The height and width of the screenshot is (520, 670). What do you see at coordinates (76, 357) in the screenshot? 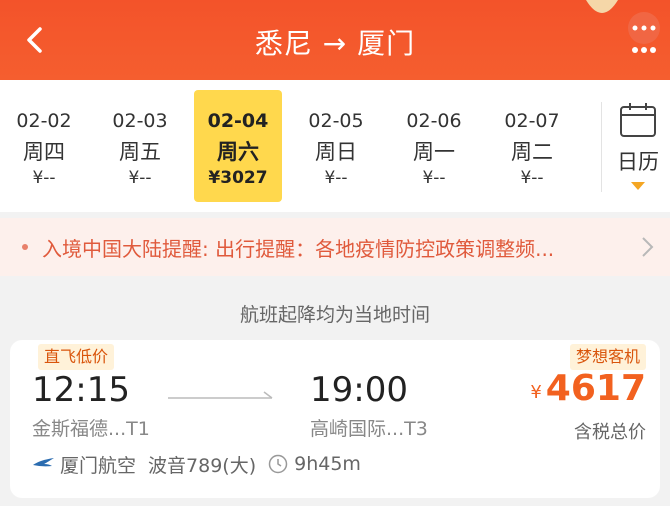
I see `direct-low-price-tag: 直飞低价` at bounding box center [76, 357].